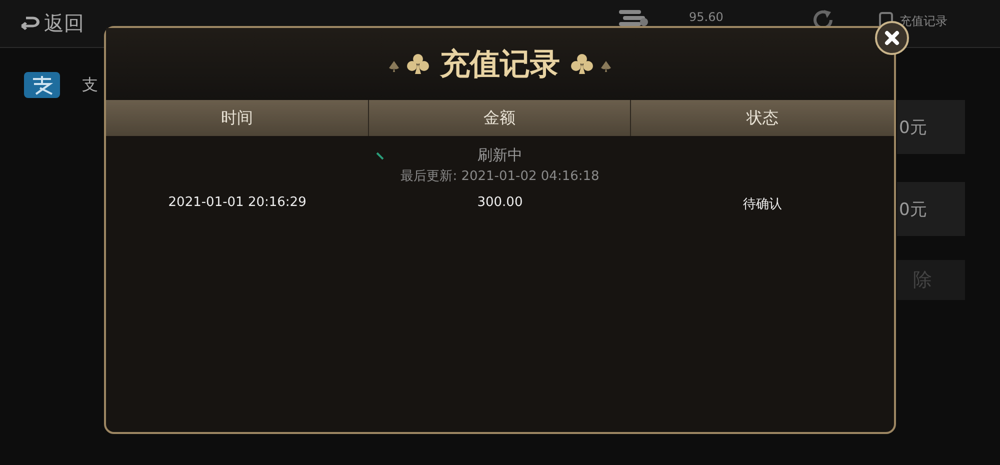 This screenshot has width=1000, height=465. What do you see at coordinates (706, 17) in the screenshot?
I see `balance-amount: 95.60` at bounding box center [706, 17].